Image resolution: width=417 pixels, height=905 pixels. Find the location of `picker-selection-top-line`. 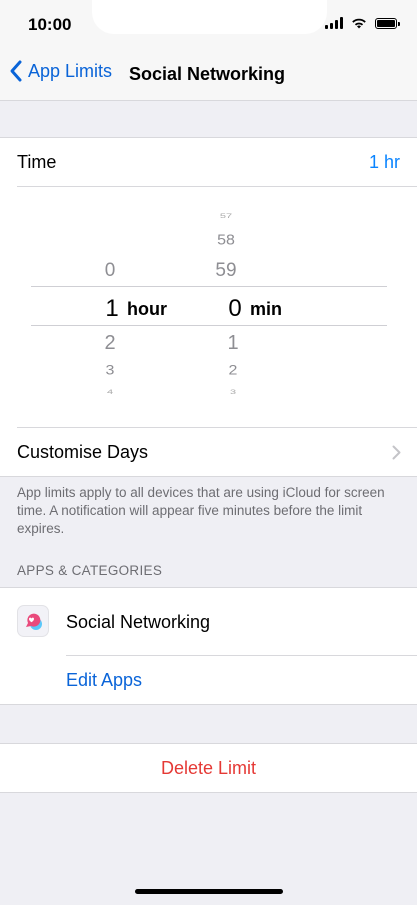

picker-selection-top-line is located at coordinates (209, 286).